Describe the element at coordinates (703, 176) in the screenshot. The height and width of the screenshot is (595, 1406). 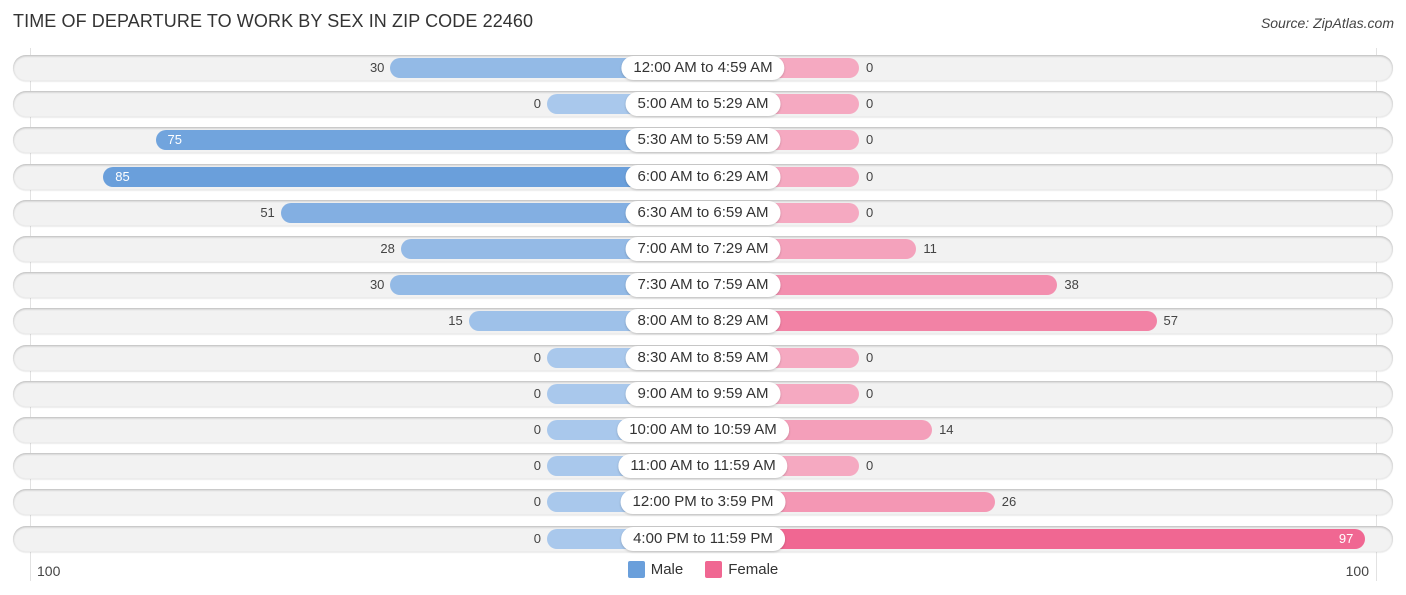
I see `category-label: 6:00 AM to 6:29 AM` at that location.